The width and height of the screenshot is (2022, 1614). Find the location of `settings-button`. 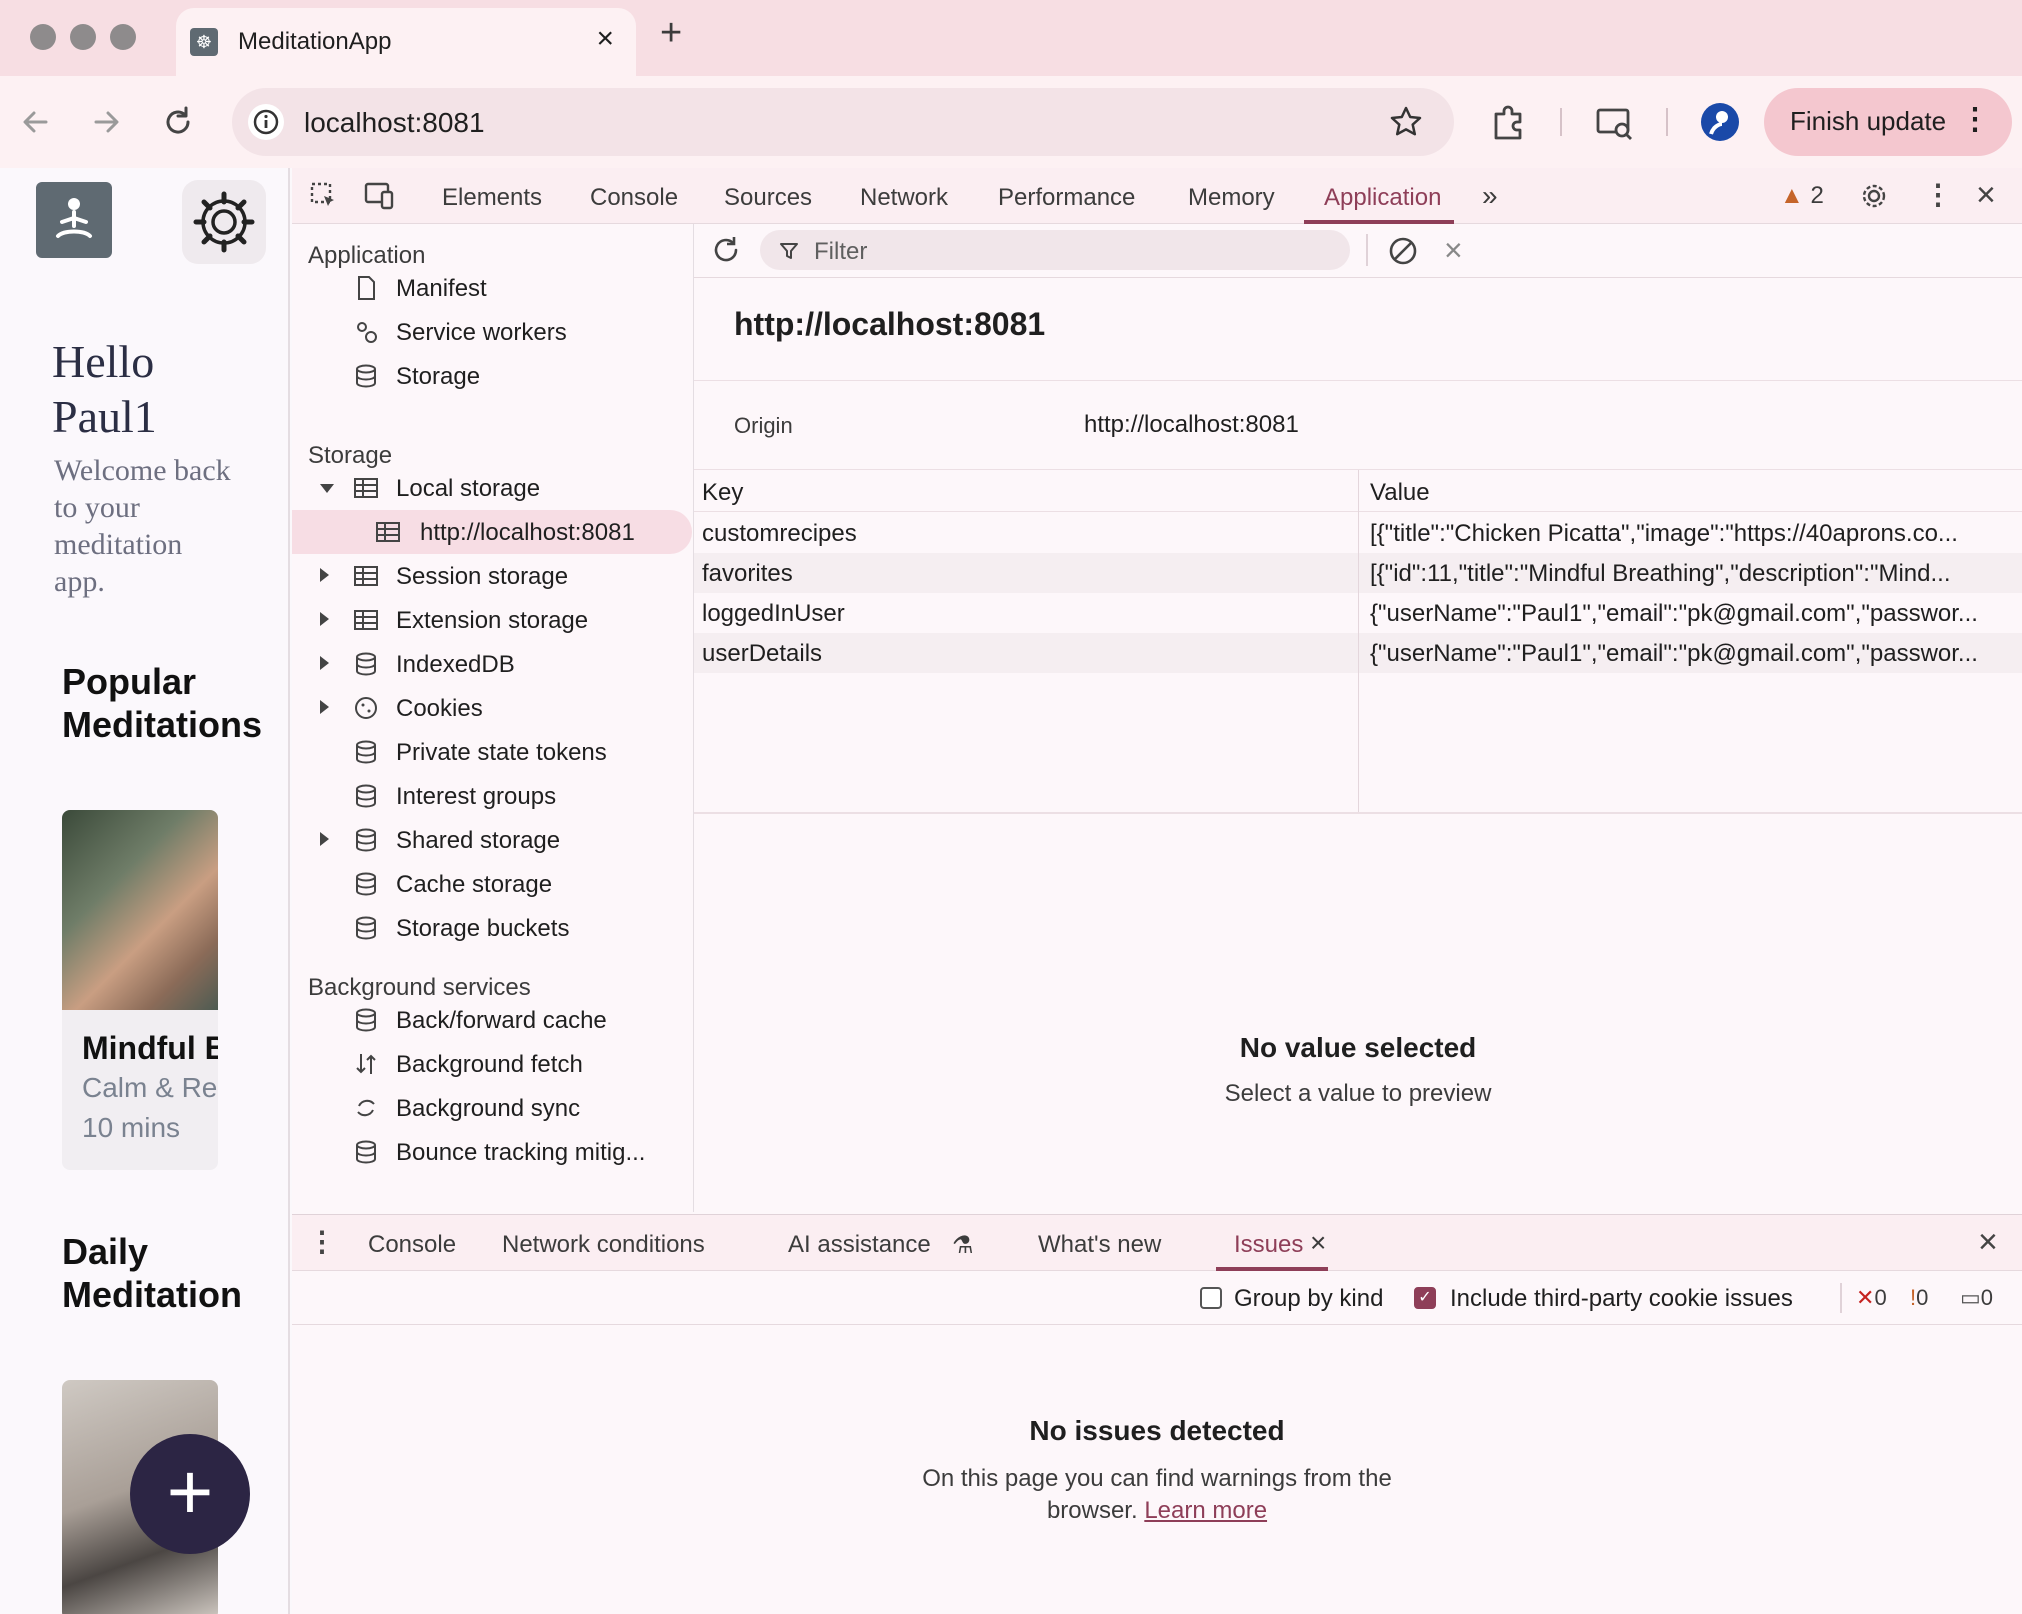

settings-button is located at coordinates (224, 222).